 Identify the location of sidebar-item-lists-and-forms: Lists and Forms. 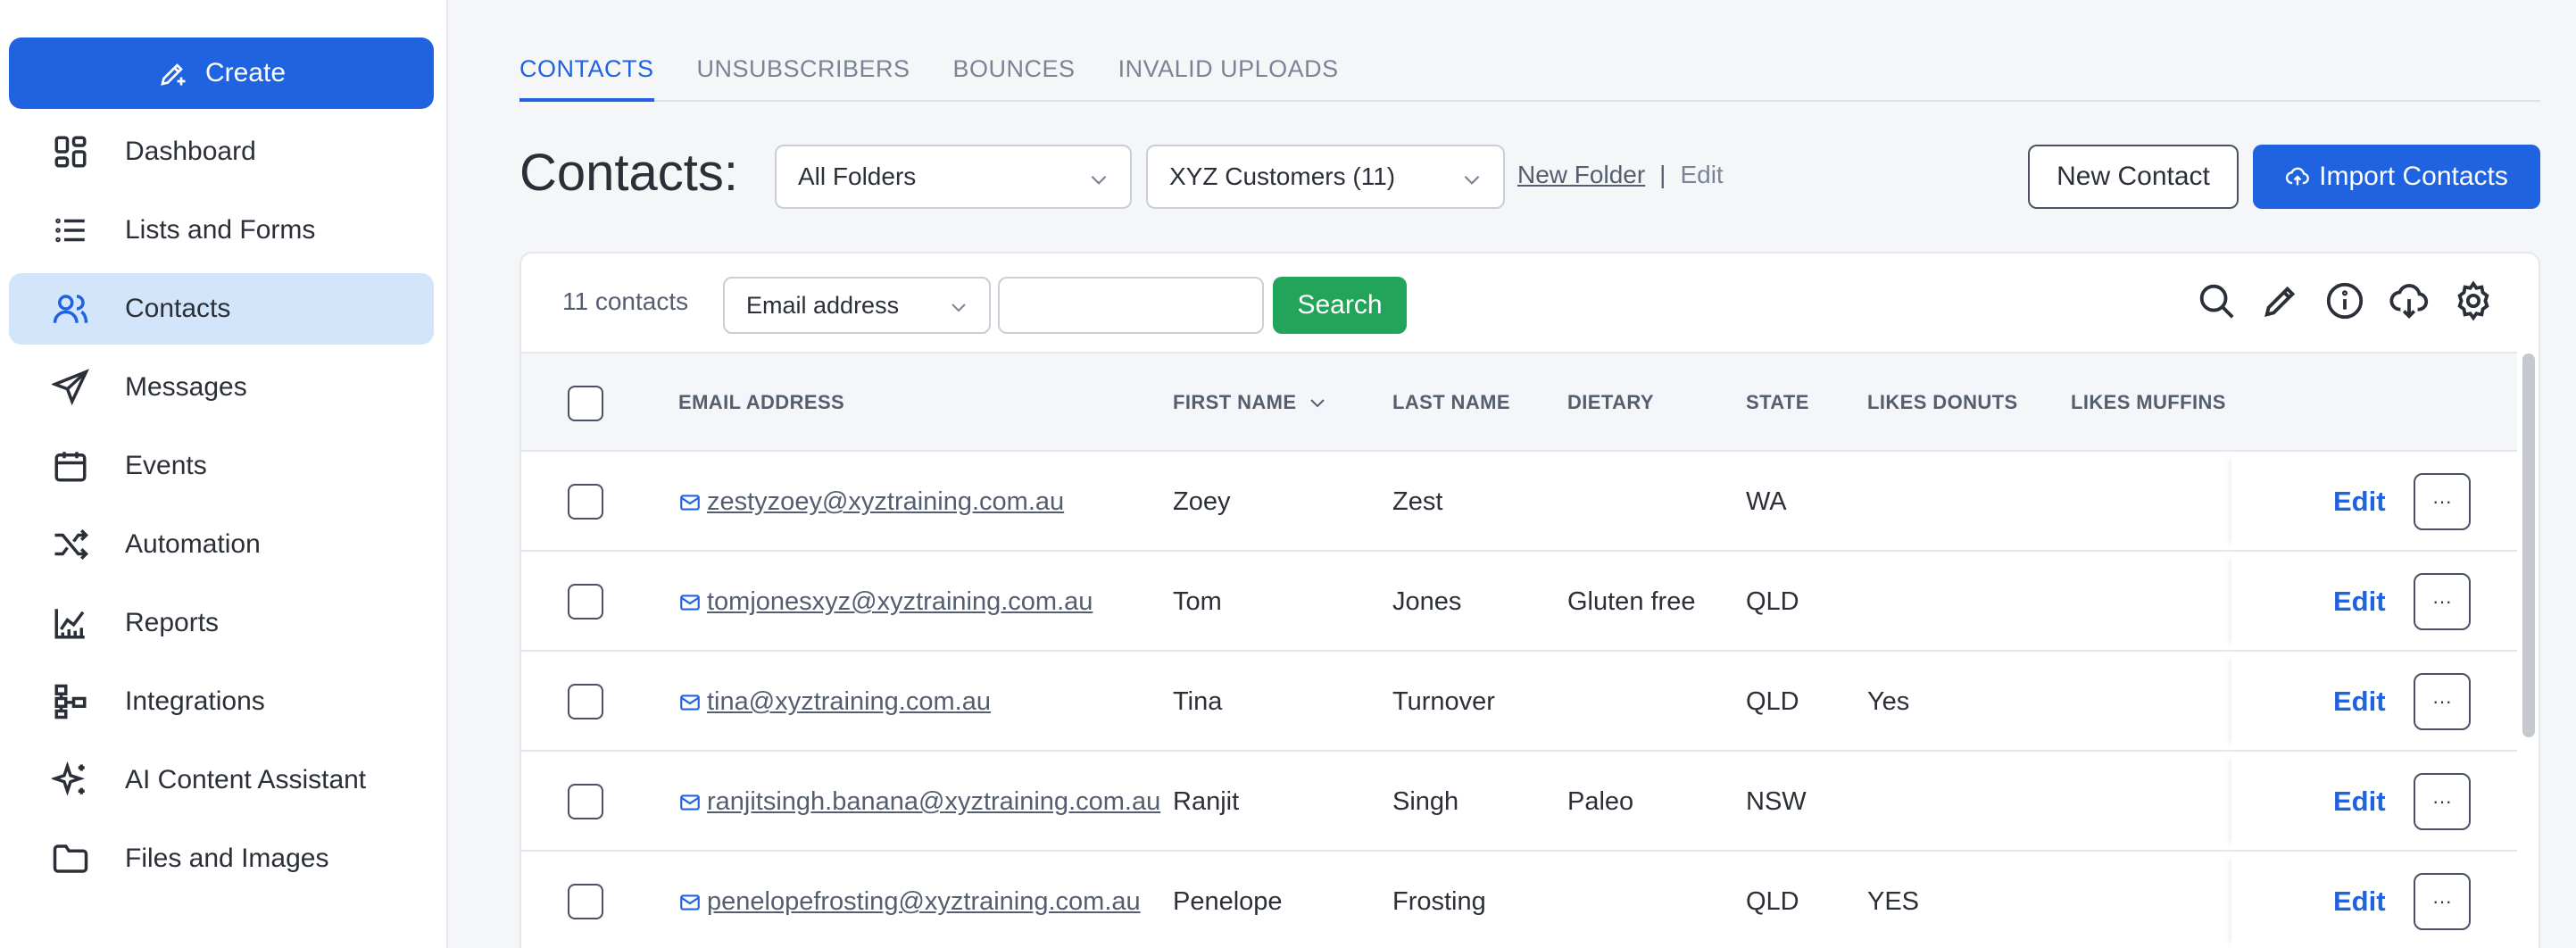
(221, 230).